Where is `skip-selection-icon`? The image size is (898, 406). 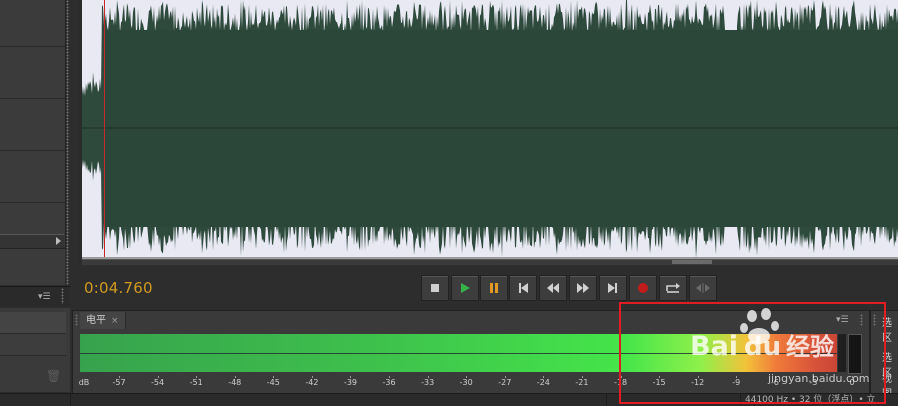
skip-selection-icon is located at coordinates (703, 288).